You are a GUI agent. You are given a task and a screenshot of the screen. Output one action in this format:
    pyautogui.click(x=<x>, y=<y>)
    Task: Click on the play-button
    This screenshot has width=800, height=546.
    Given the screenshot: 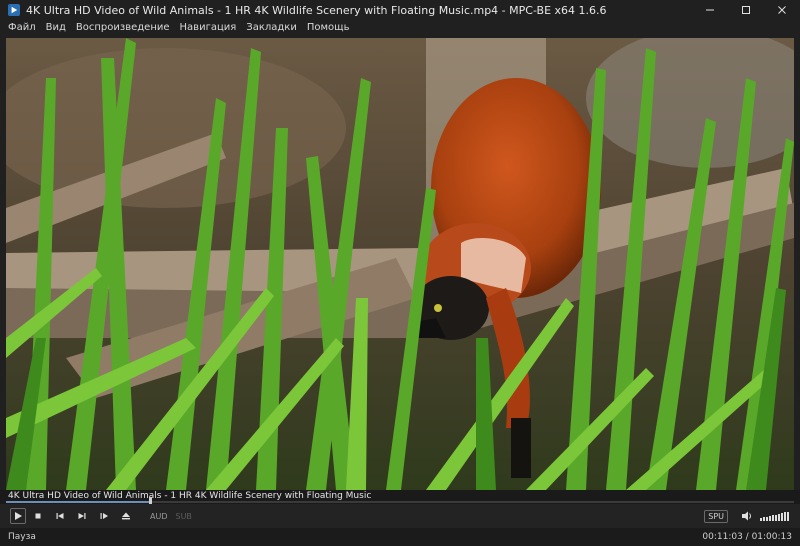 What is the action you would take?
    pyautogui.click(x=18, y=516)
    